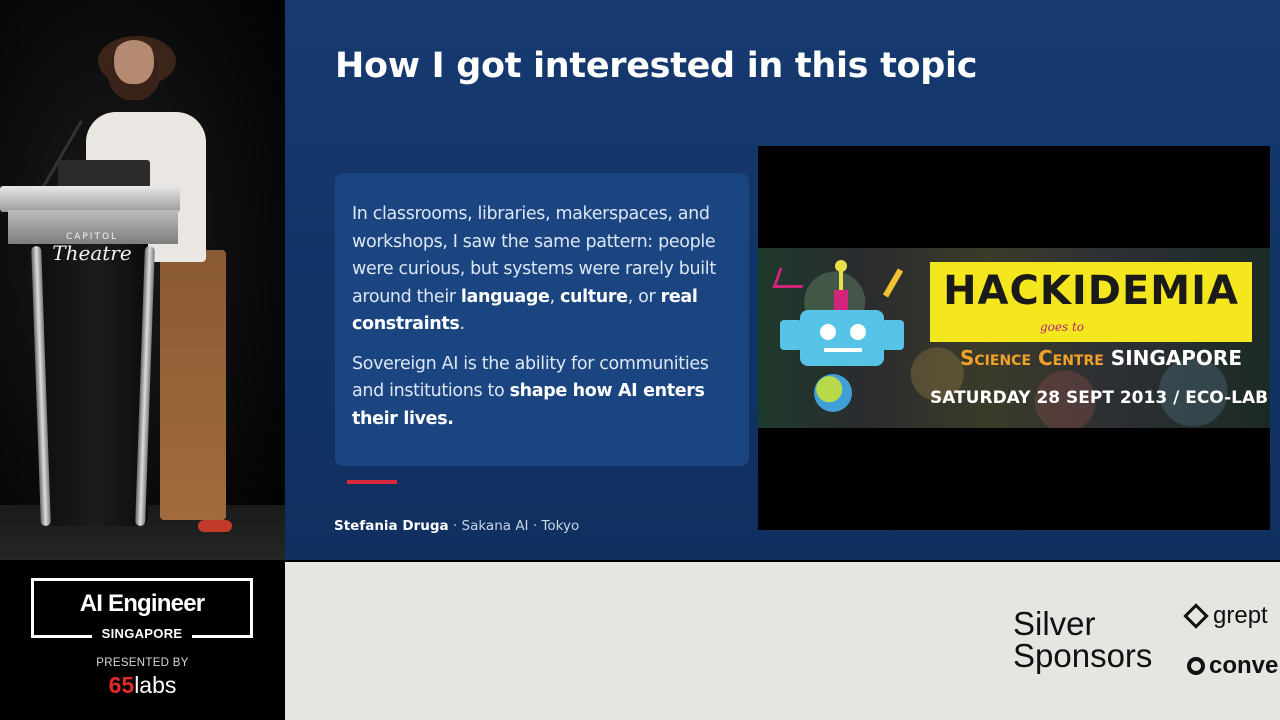 Image resolution: width=1280 pixels, height=720 pixels. I want to click on sponsor-logo-conve: conve, so click(1232, 666).